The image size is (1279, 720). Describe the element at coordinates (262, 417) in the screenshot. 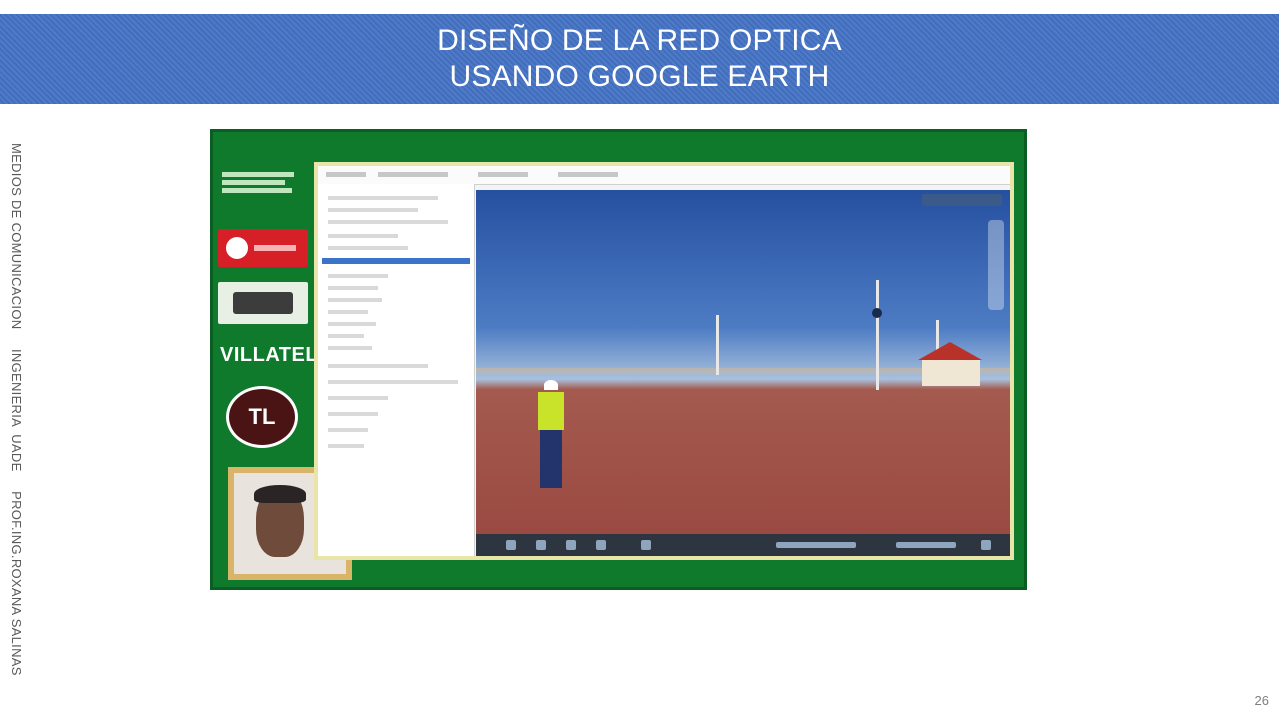

I see `round-badge-logo: TL` at that location.